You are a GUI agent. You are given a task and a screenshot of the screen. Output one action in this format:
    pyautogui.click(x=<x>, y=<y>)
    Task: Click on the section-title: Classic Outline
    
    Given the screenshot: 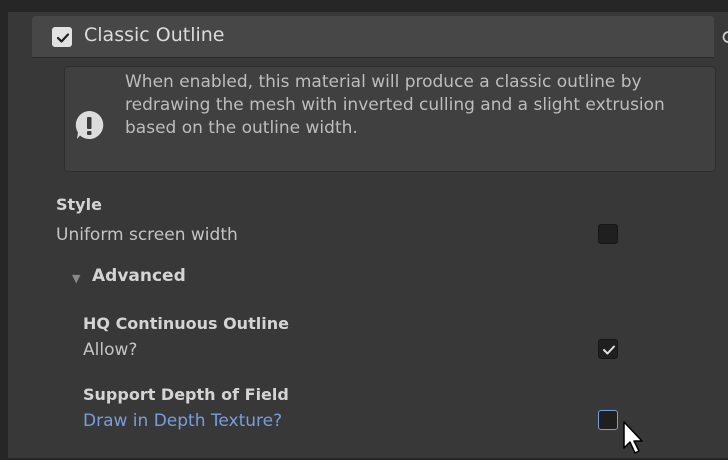 What is the action you would take?
    pyautogui.click(x=154, y=35)
    